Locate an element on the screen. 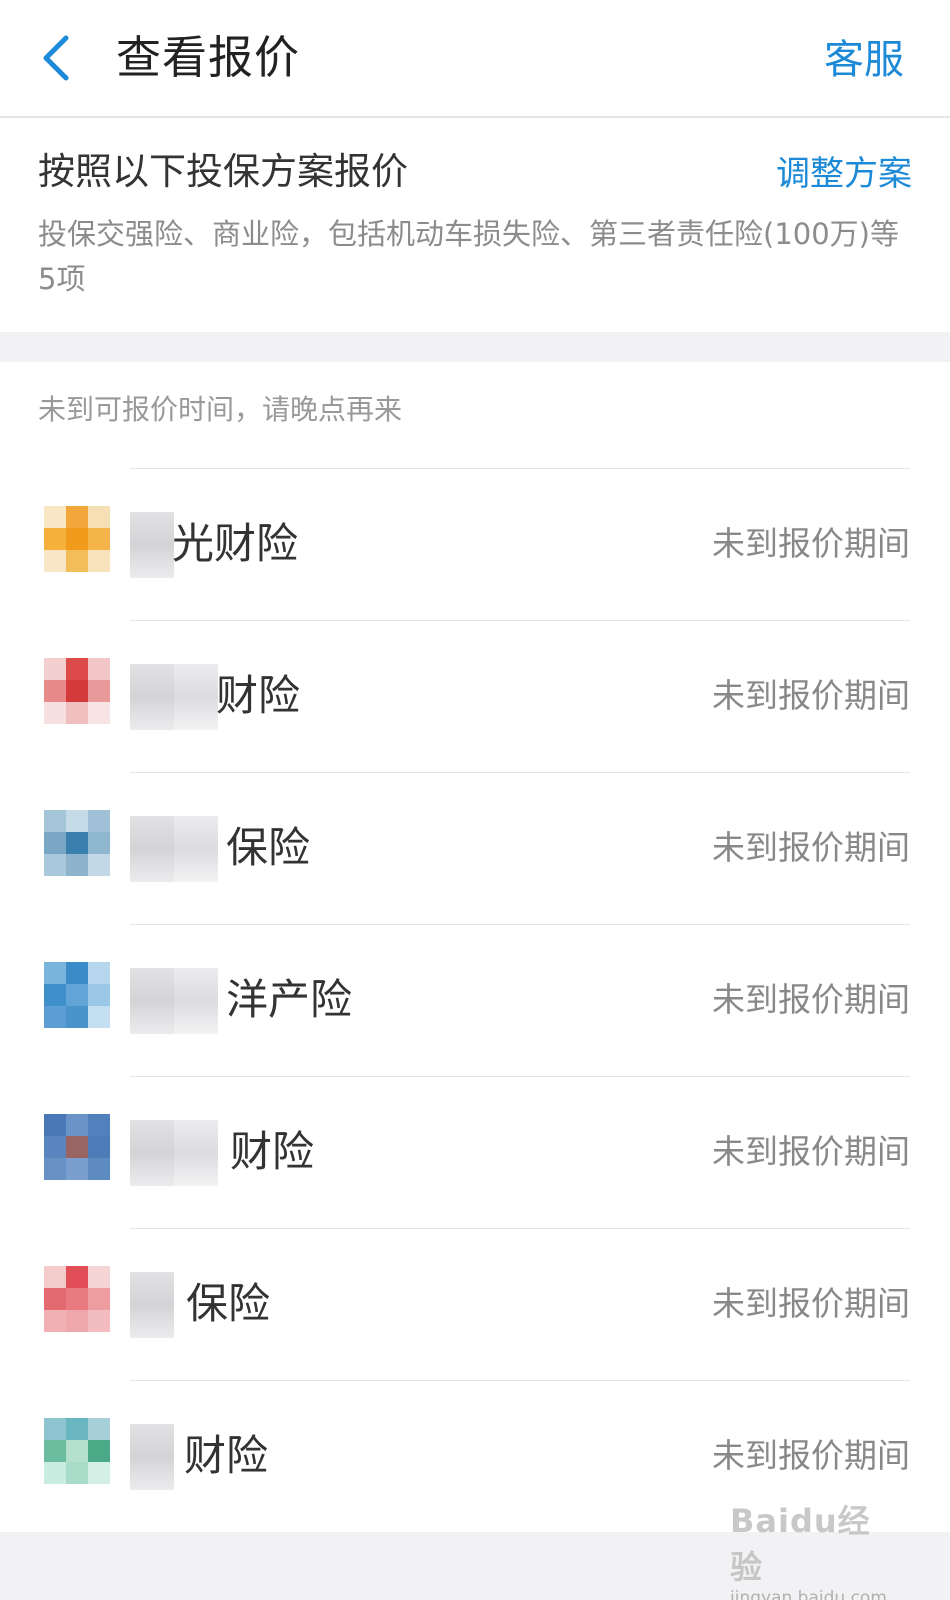  chevron-left-icon is located at coordinates (56, 58).